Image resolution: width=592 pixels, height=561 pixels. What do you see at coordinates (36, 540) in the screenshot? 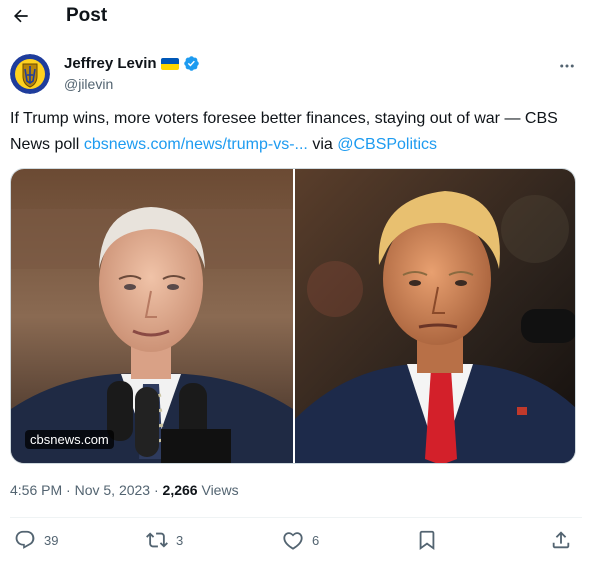
I see `reply-button: 39` at bounding box center [36, 540].